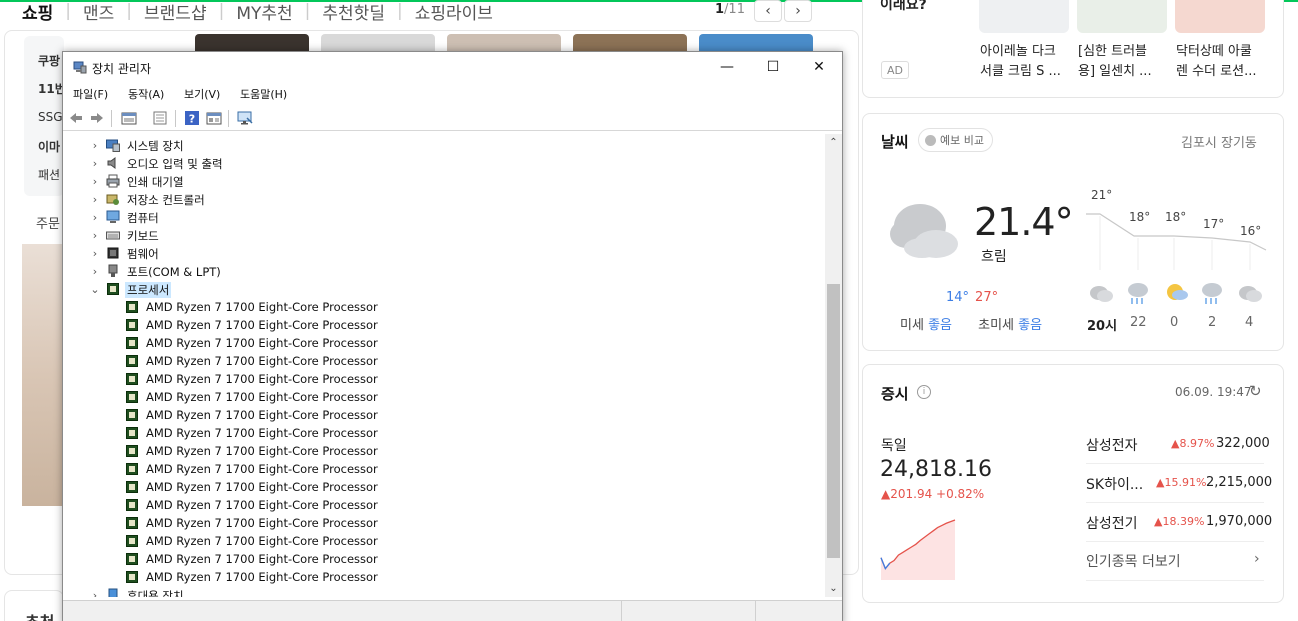  Describe the element at coordinates (1112, 445) in the screenshot. I see `stock-name: 삼성전자` at that location.